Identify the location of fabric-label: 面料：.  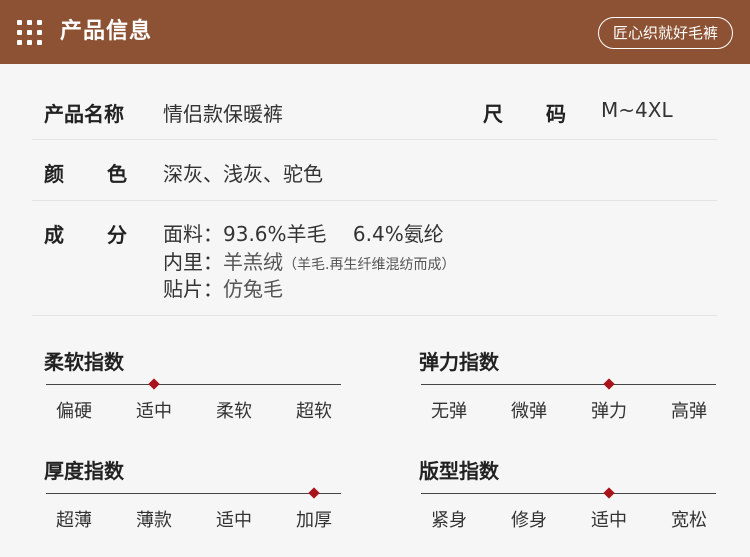
(193, 234).